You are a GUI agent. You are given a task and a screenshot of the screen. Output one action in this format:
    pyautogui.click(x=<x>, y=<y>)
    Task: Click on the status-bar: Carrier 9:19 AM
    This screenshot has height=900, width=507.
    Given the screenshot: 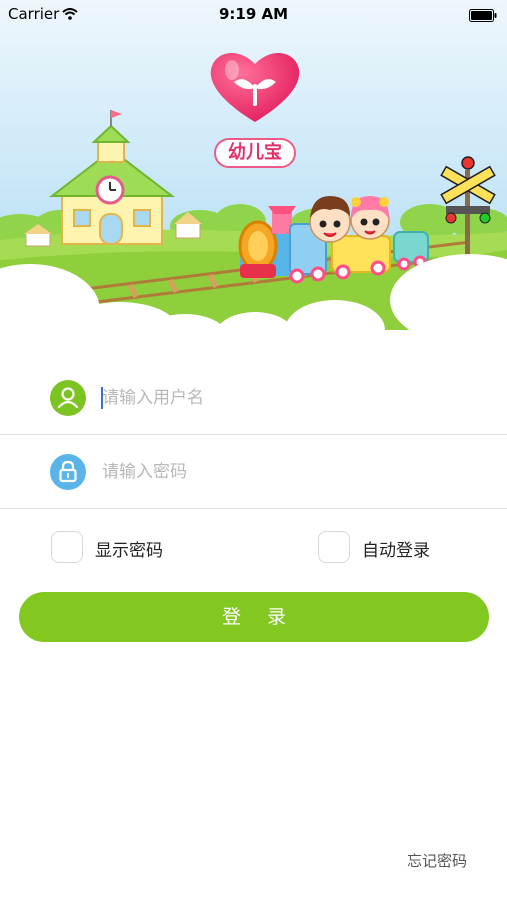 What is the action you would take?
    pyautogui.click(x=253, y=14)
    